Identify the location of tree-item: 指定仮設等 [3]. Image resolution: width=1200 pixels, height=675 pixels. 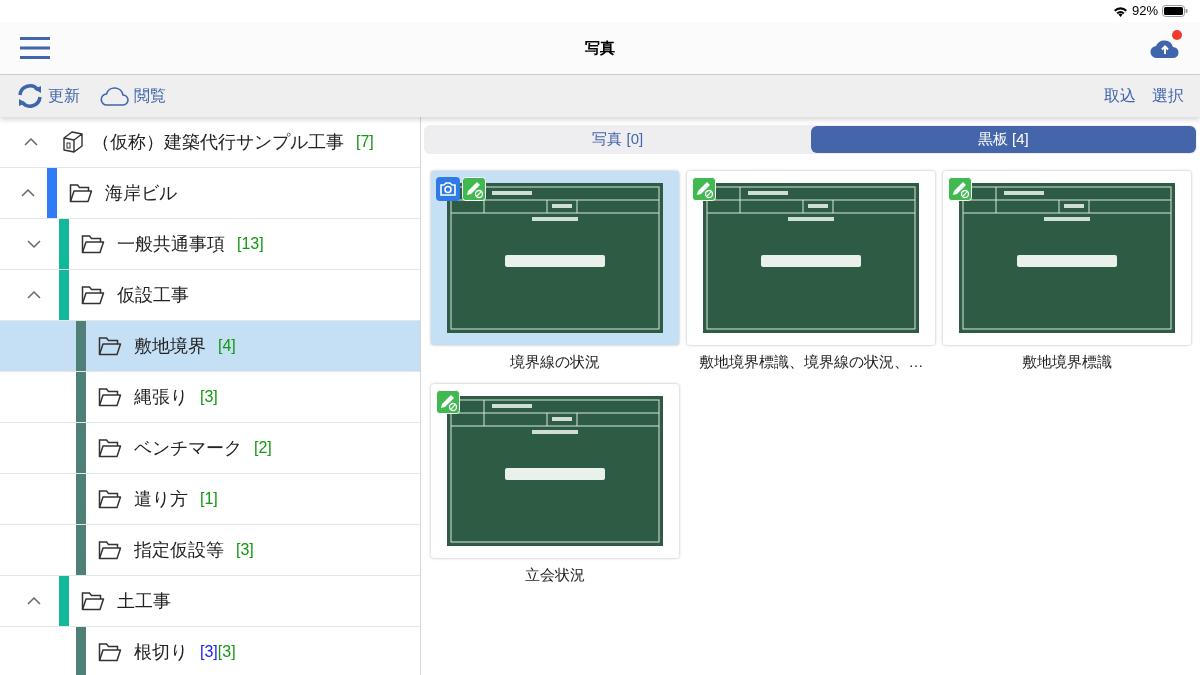
(210, 550).